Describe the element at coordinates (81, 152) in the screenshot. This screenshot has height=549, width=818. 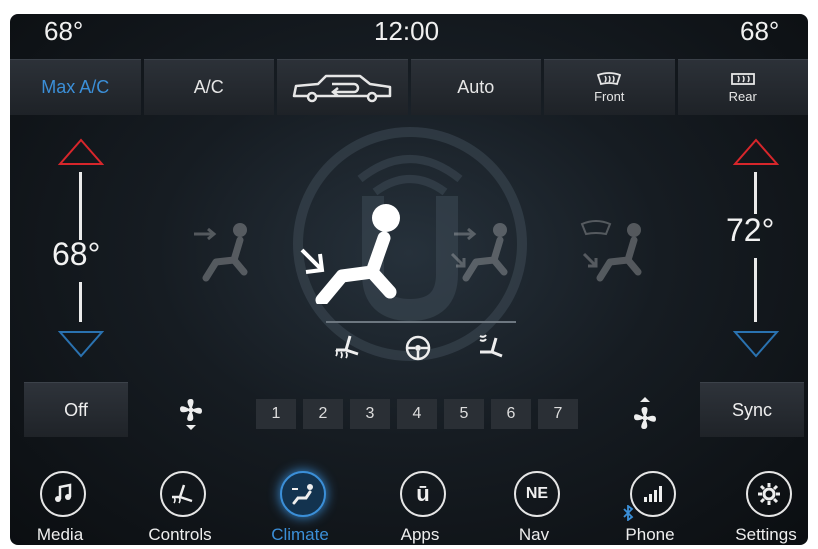
I see `driver-temp-up-arrow-icon` at that location.